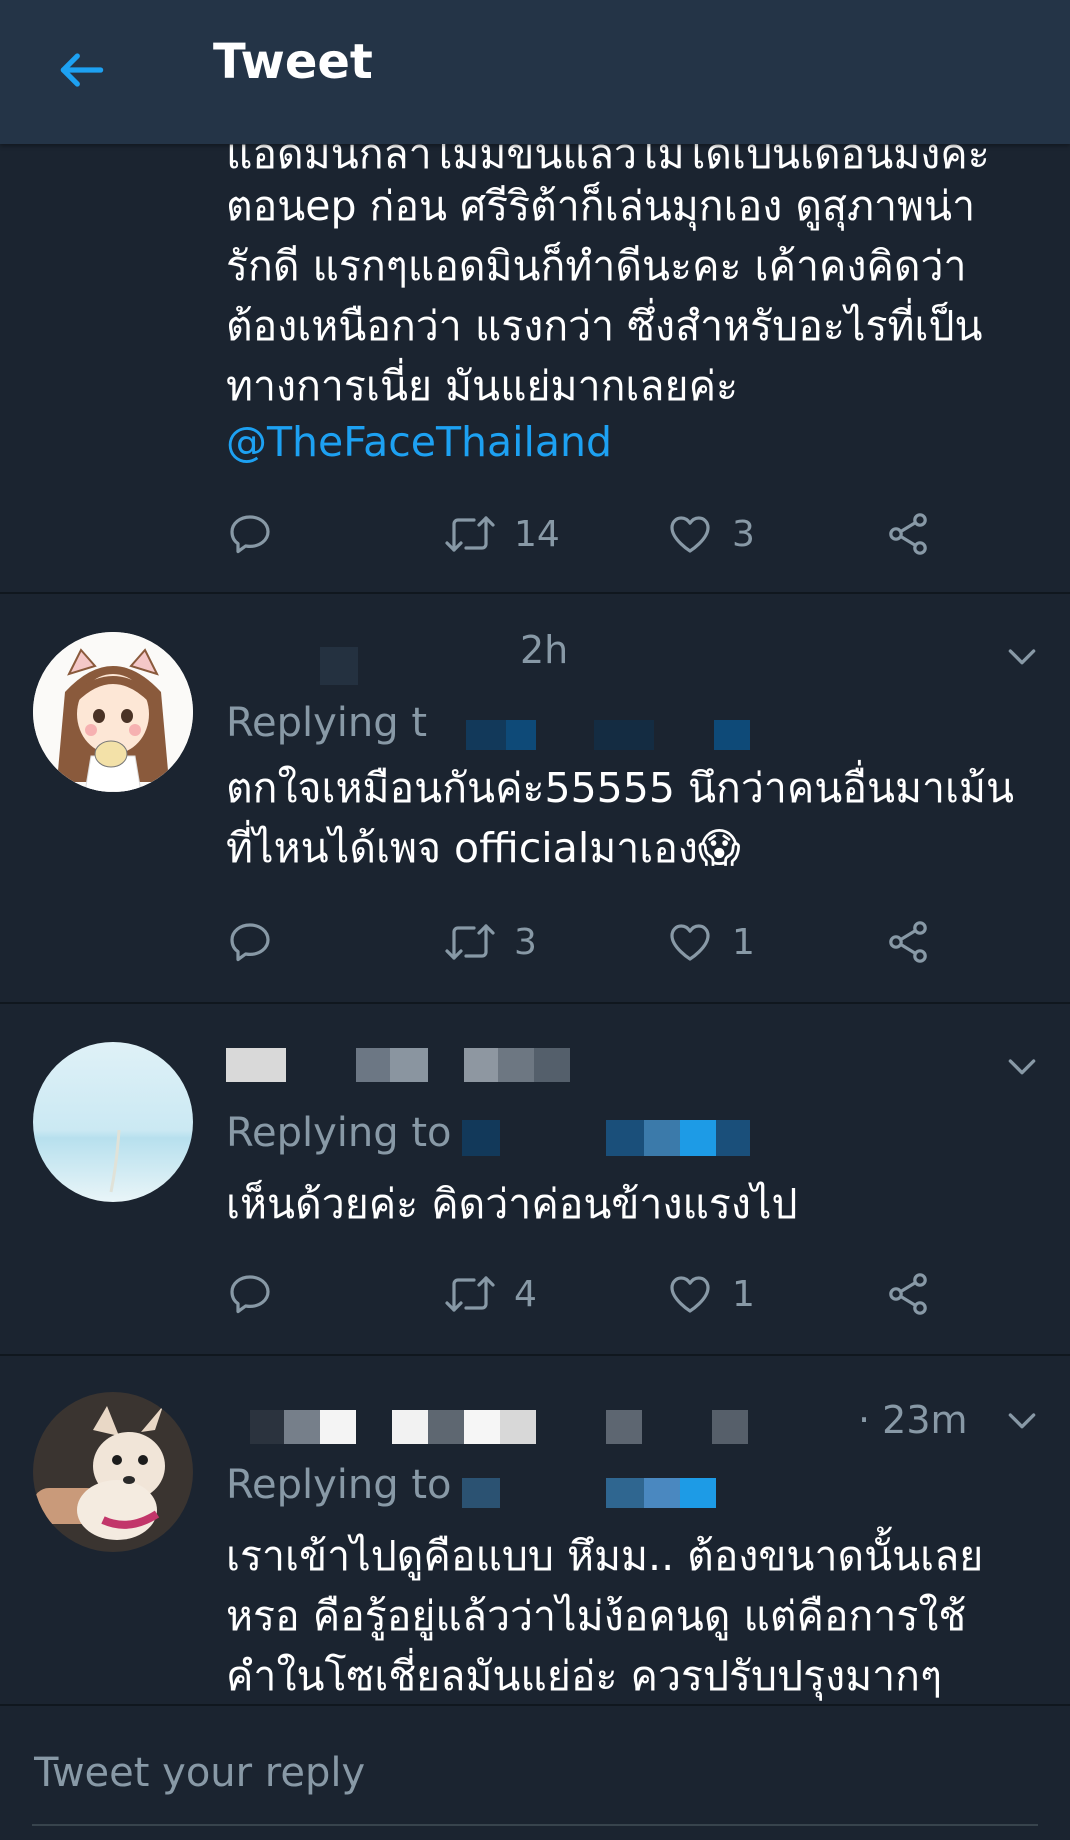 This screenshot has width=1070, height=1840. Describe the element at coordinates (327, 723) in the screenshot. I see `replying-to-label: Replying t` at that location.